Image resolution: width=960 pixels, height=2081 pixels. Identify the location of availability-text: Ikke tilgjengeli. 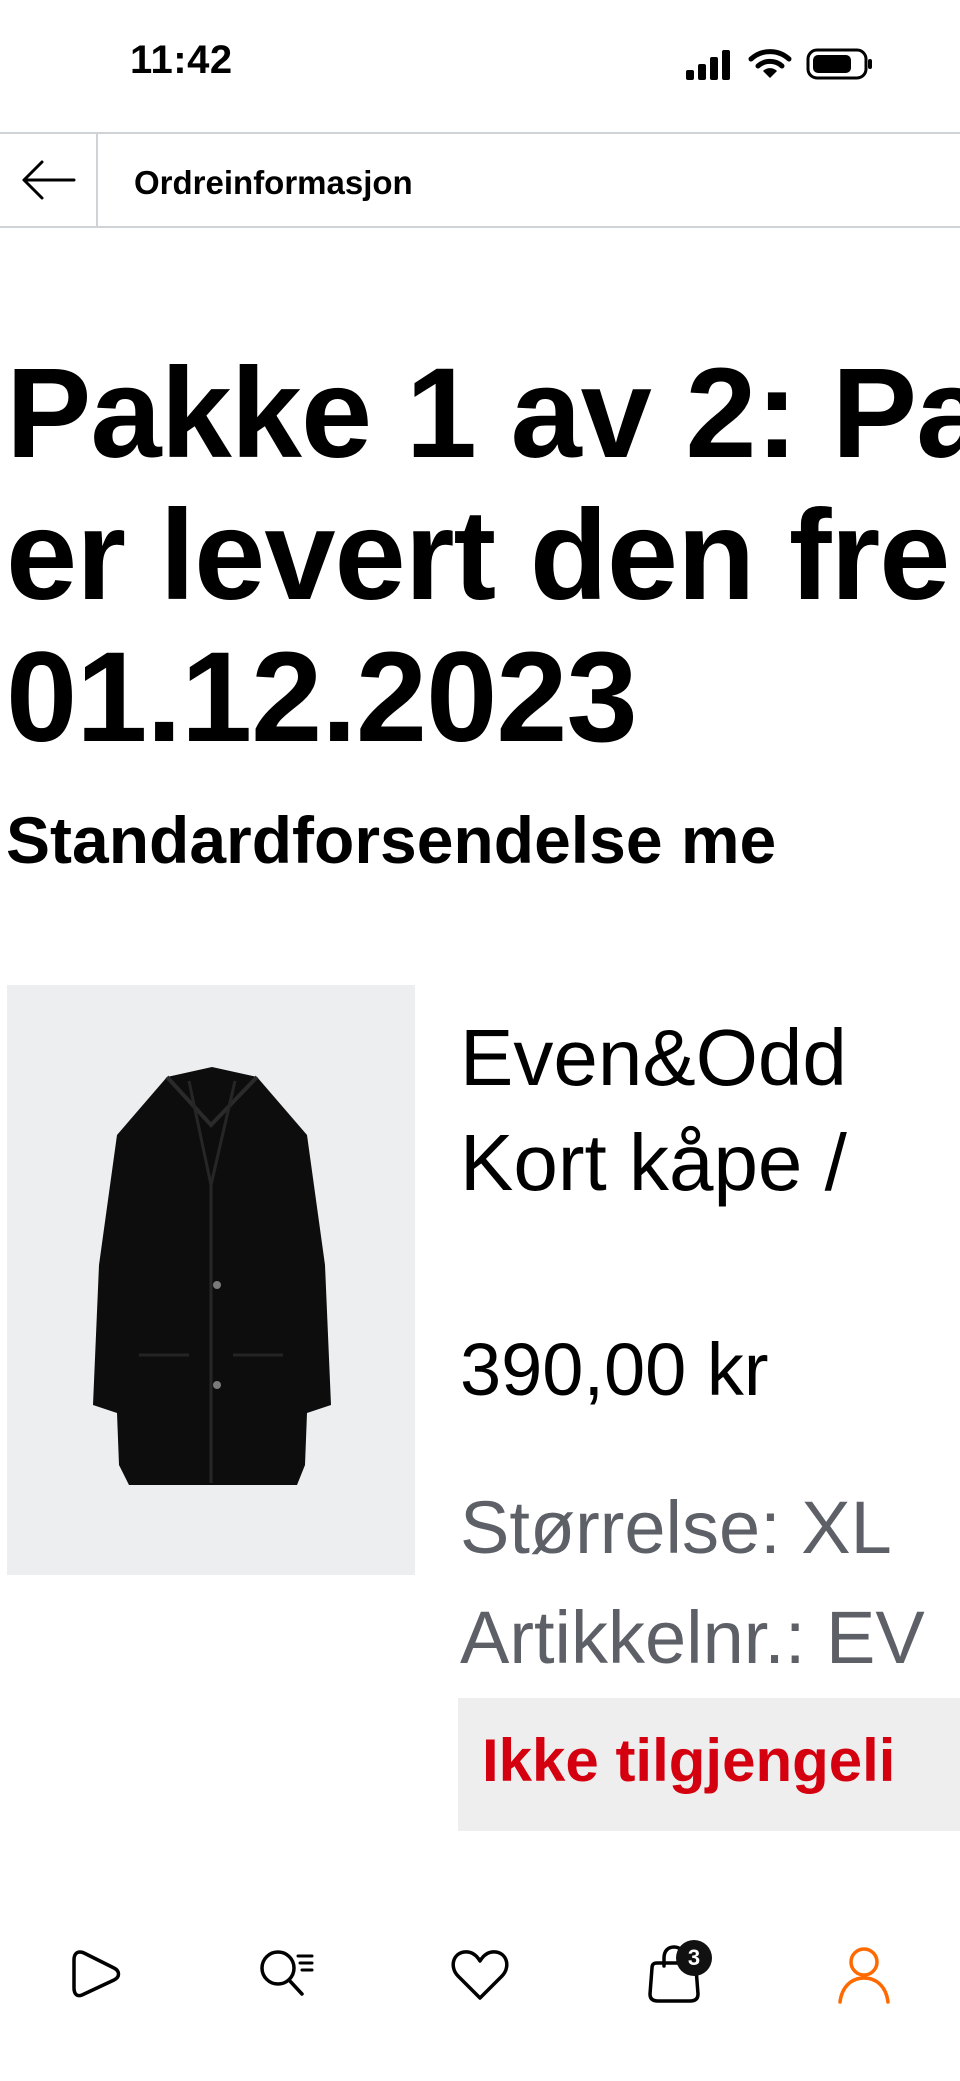
(689, 1760).